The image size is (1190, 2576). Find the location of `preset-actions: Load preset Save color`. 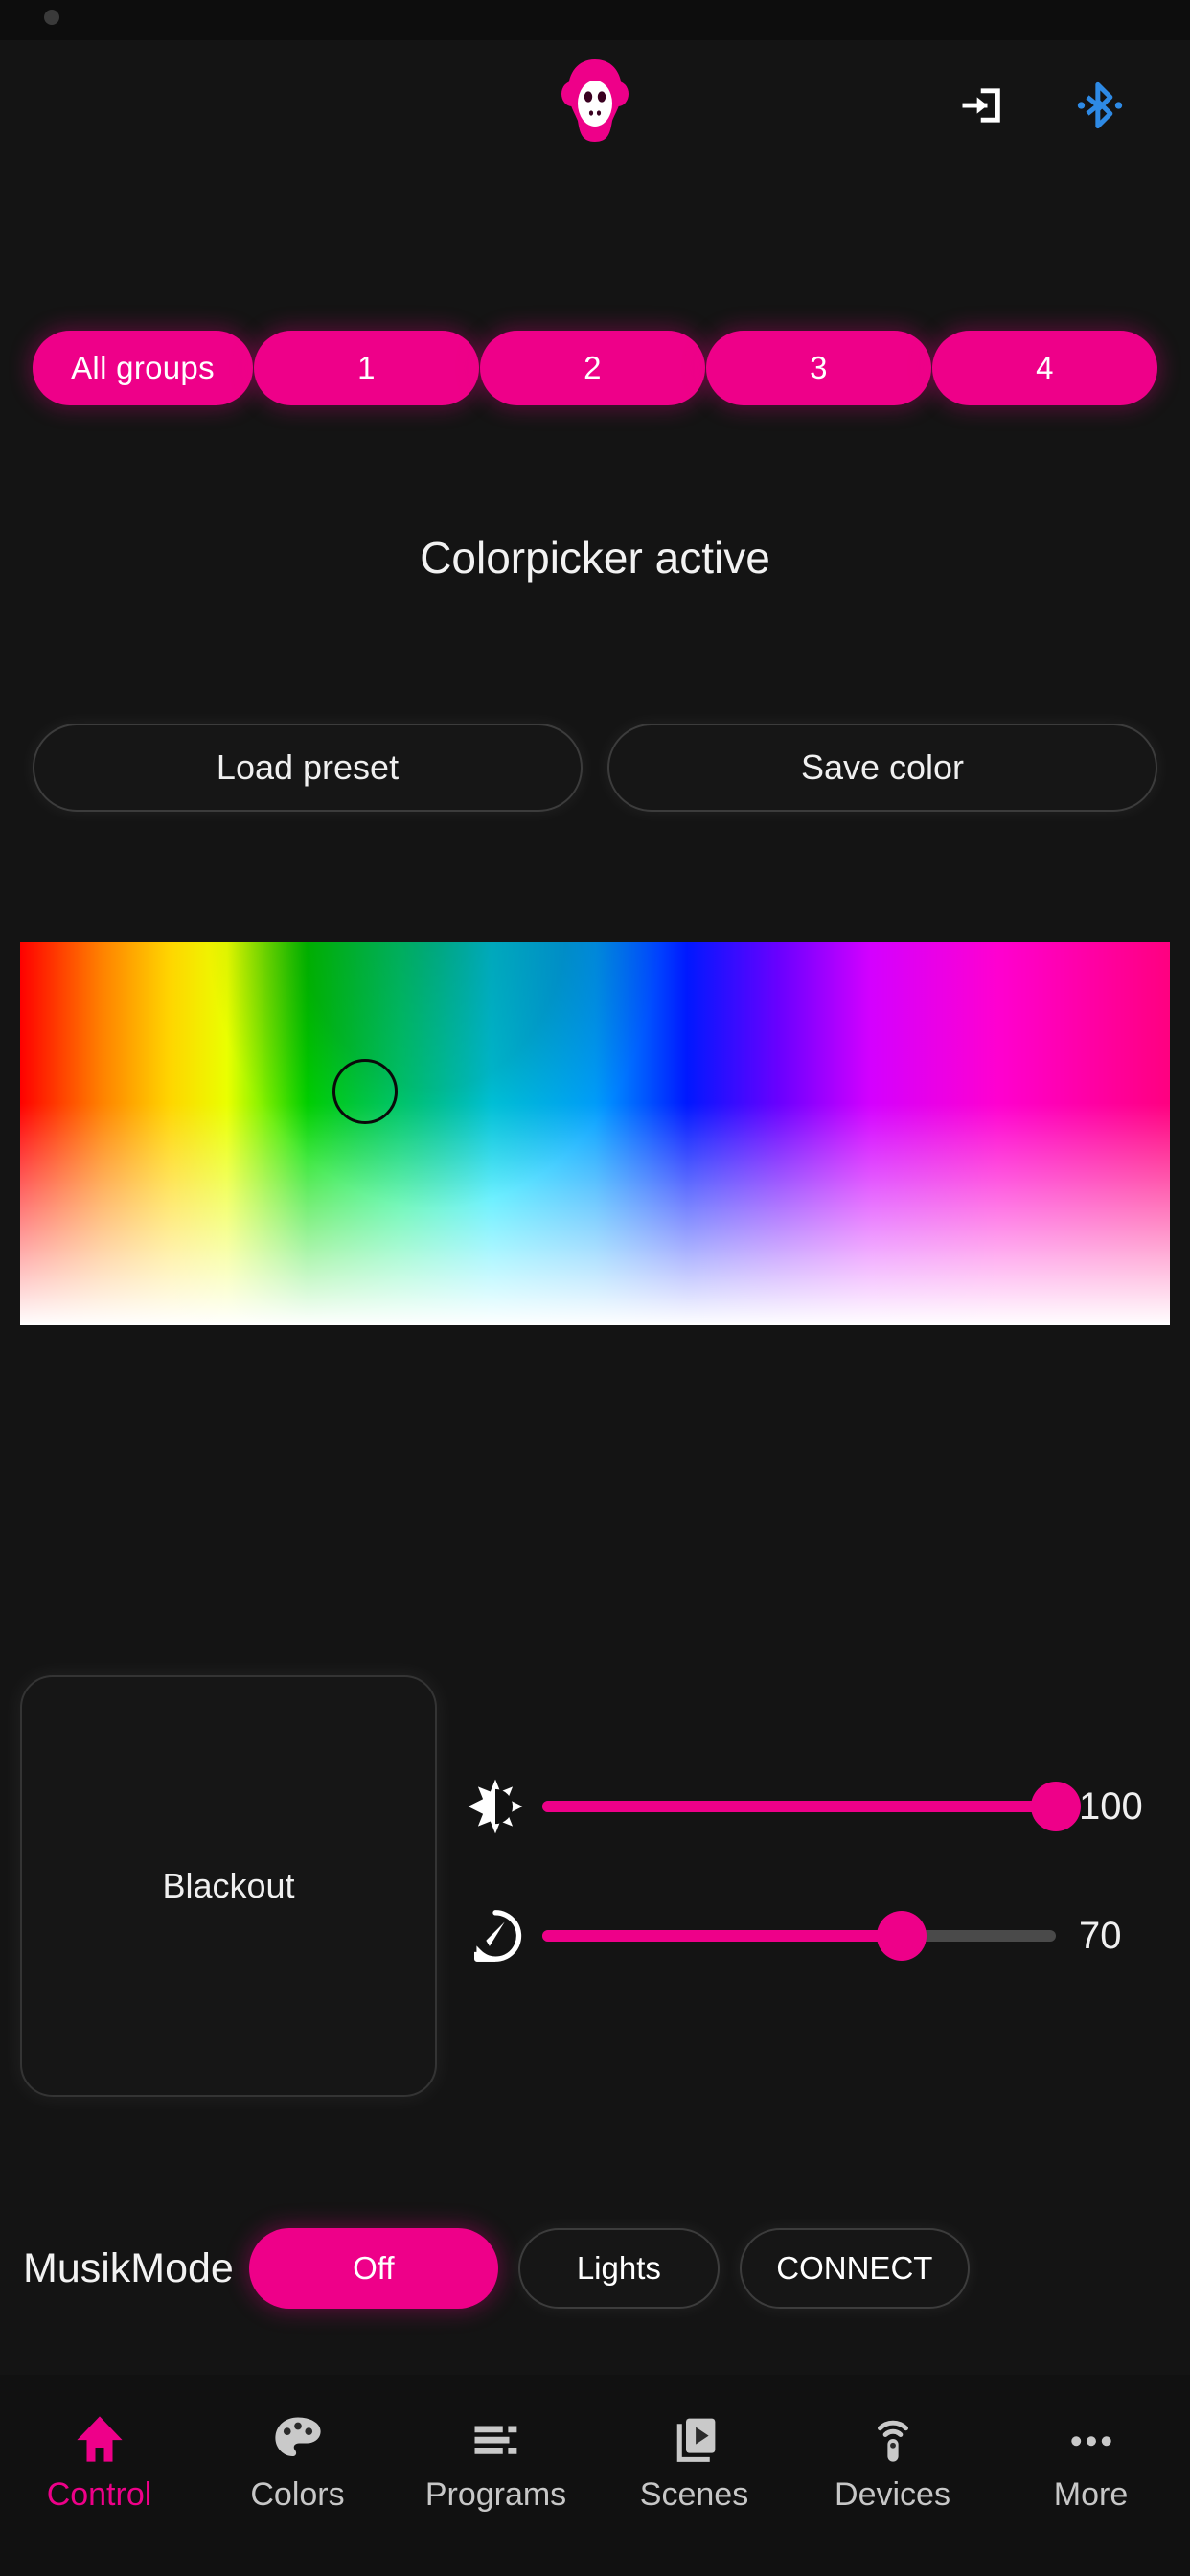

preset-actions: Load preset Save color is located at coordinates (595, 768).